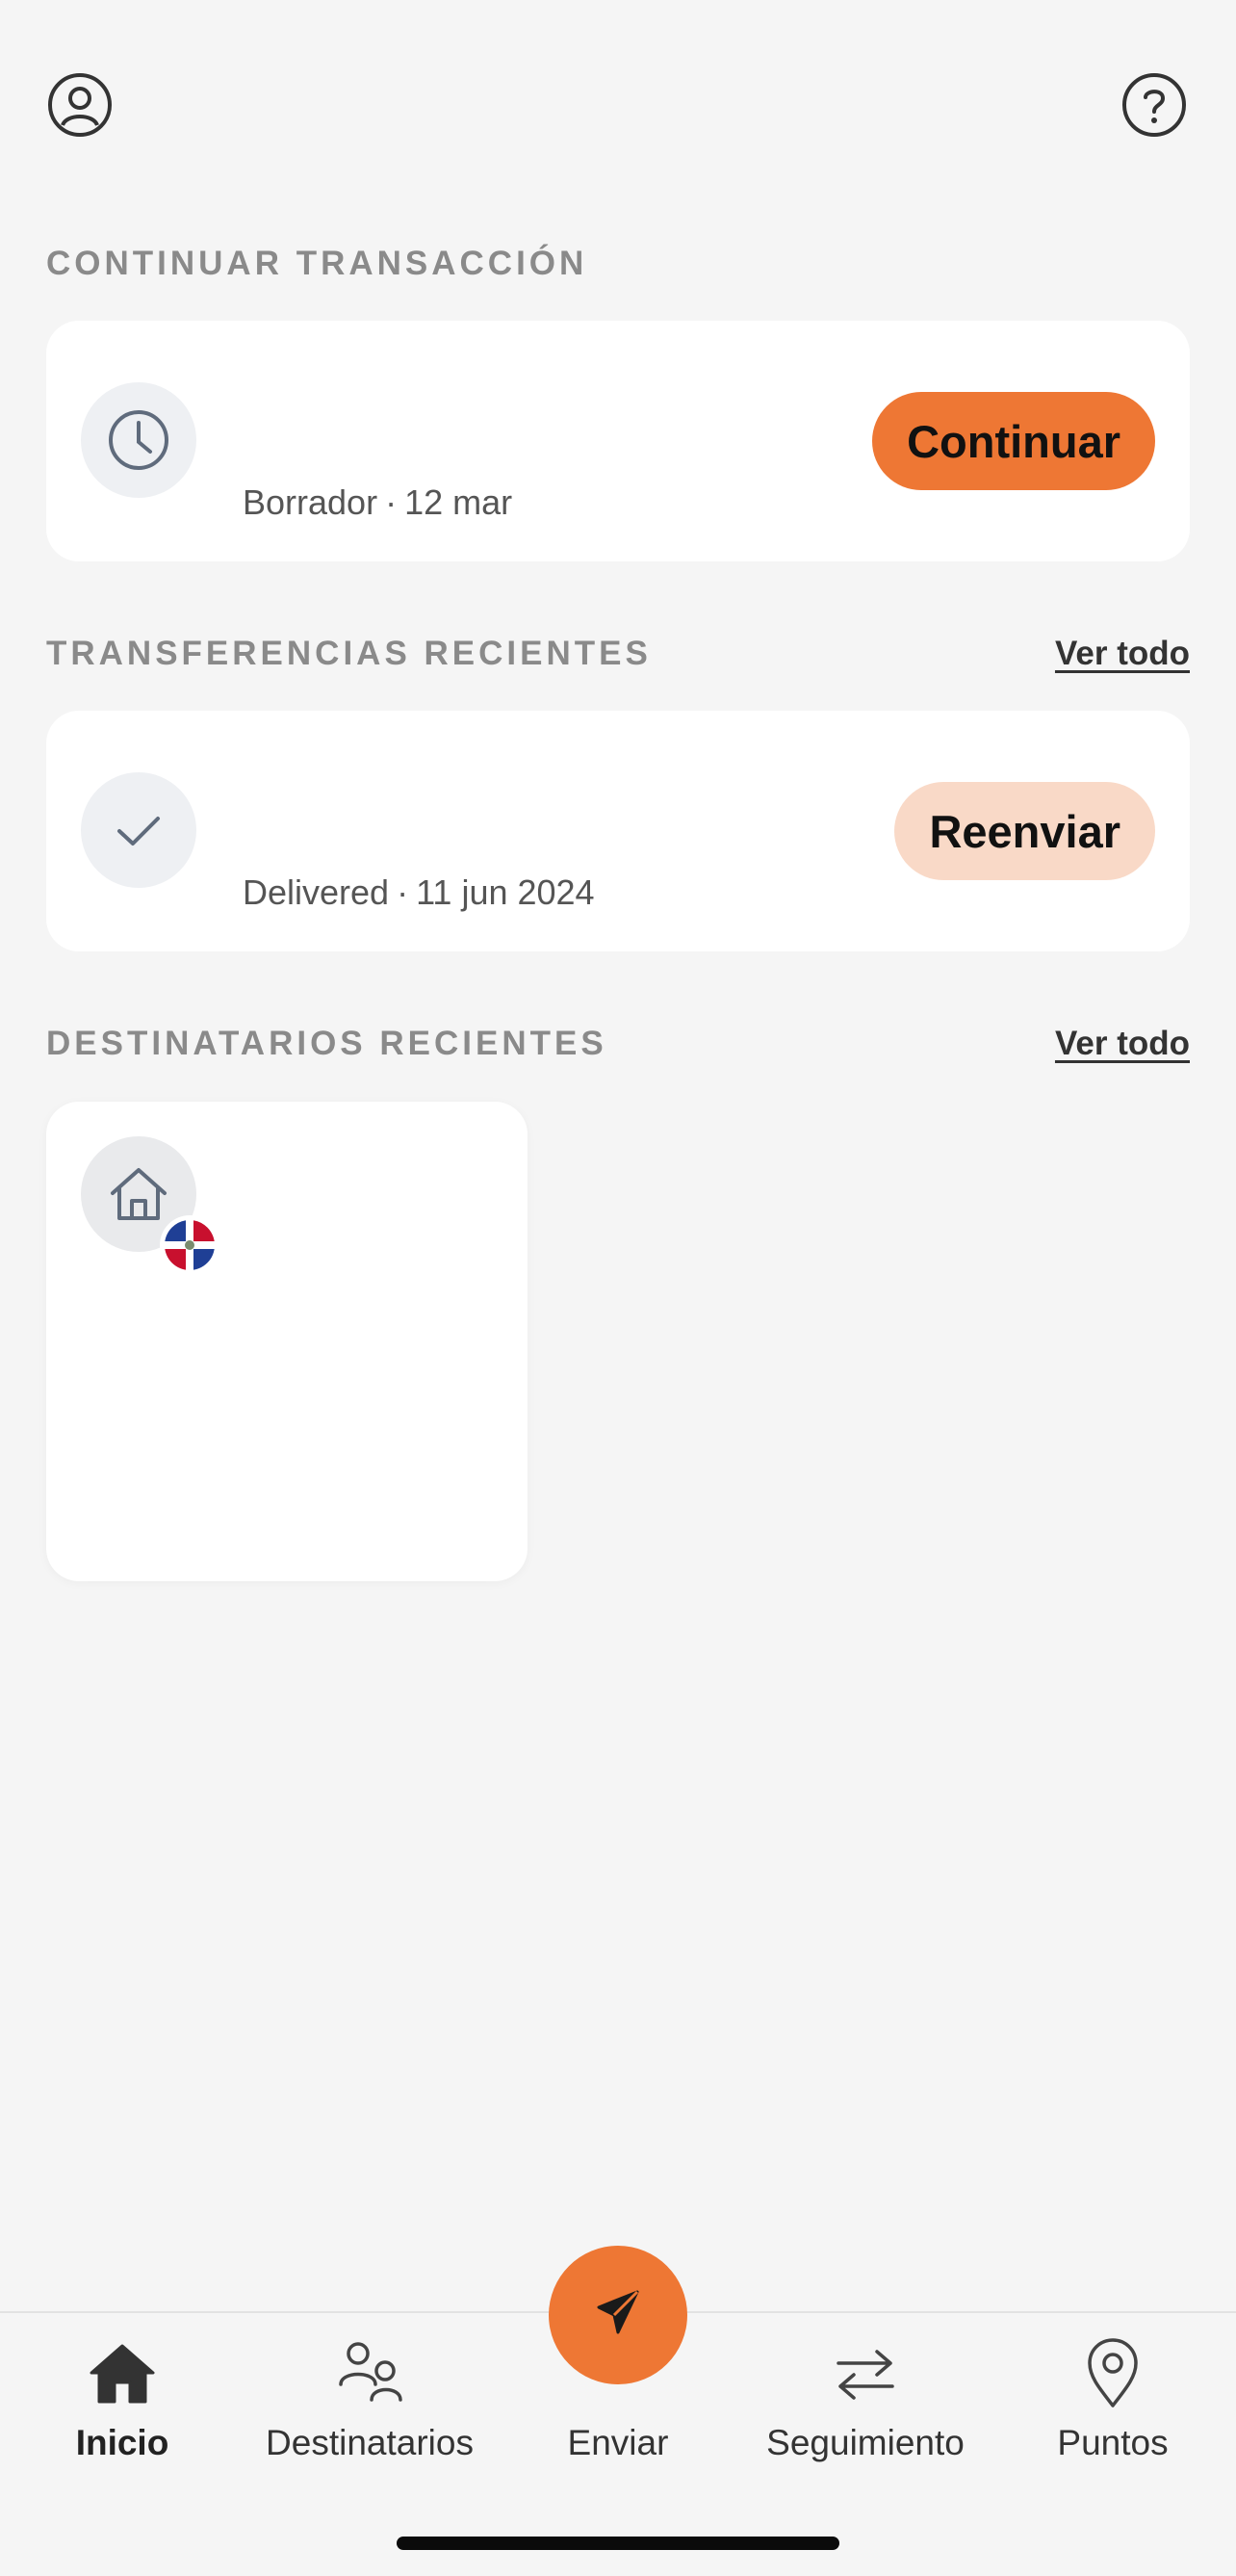  I want to click on transfer-arrows-icon, so click(865, 2372).